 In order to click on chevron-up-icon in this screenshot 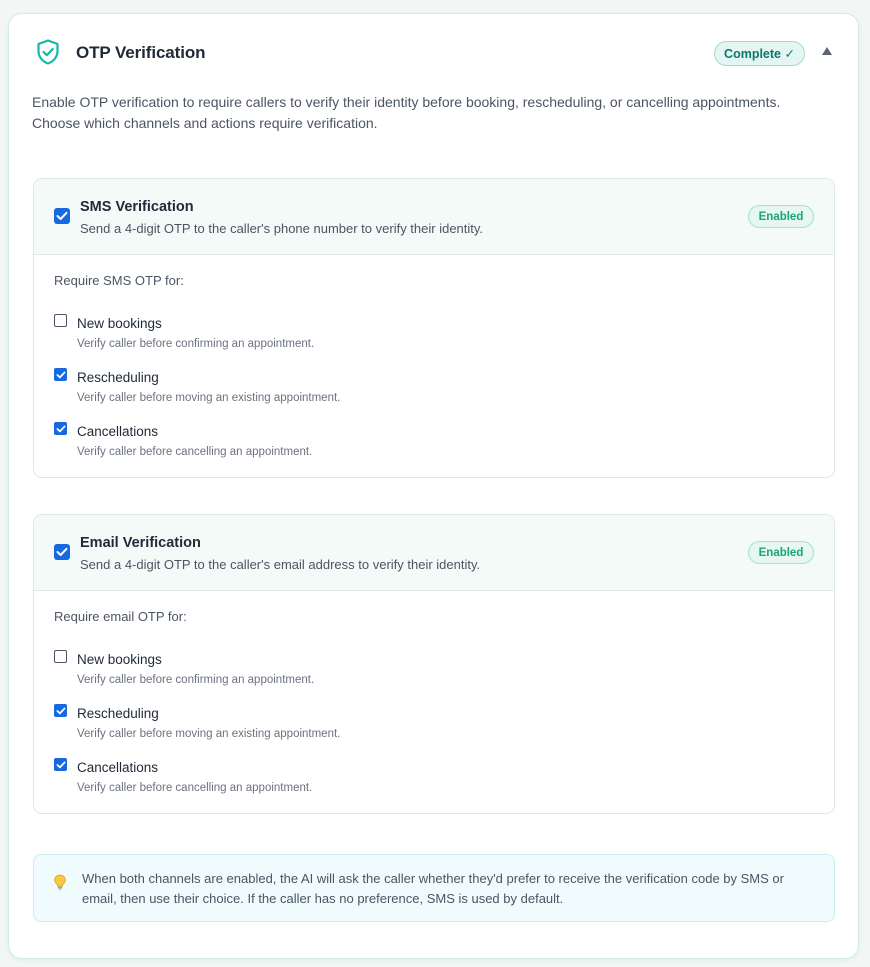, I will do `click(827, 52)`.